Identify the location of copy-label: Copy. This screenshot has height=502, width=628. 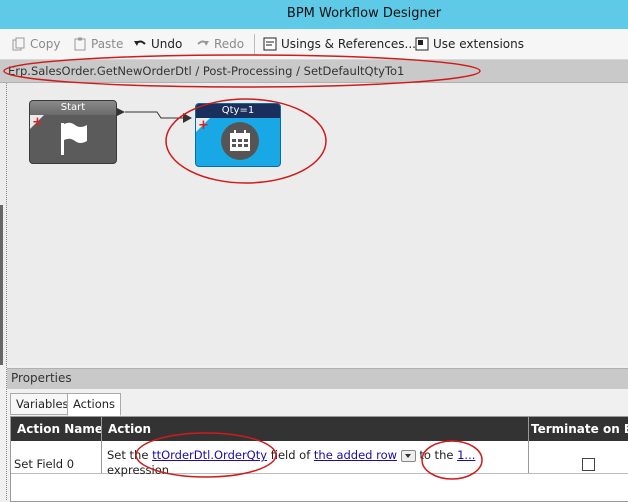
(45, 44).